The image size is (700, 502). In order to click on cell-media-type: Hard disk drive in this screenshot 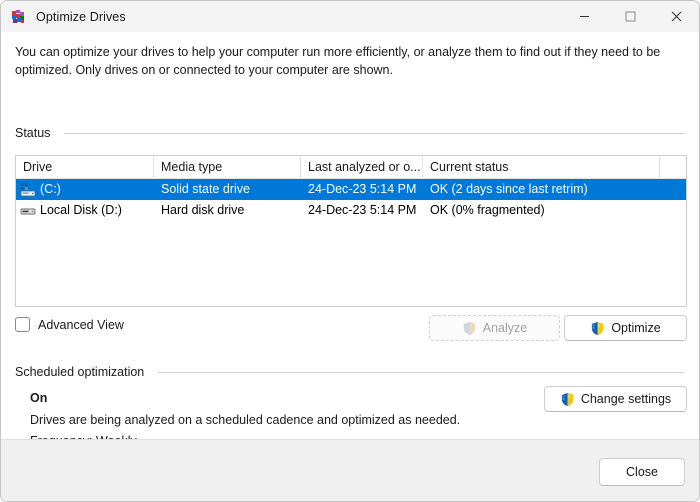, I will do `click(203, 210)`.